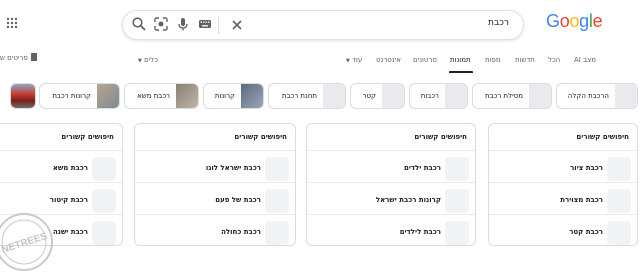 The width and height of the screenshot is (640, 274). Describe the element at coordinates (563, 229) in the screenshot. I see `related-search-item: רכבת קטר` at that location.